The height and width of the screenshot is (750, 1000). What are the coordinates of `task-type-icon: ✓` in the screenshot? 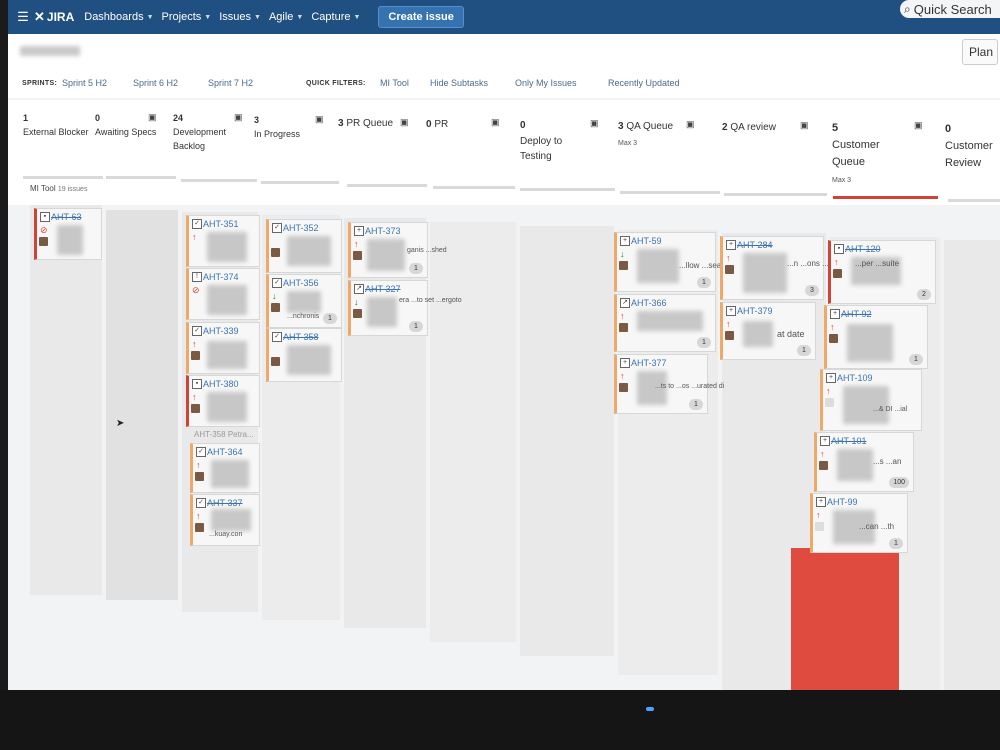 It's located at (197, 224).